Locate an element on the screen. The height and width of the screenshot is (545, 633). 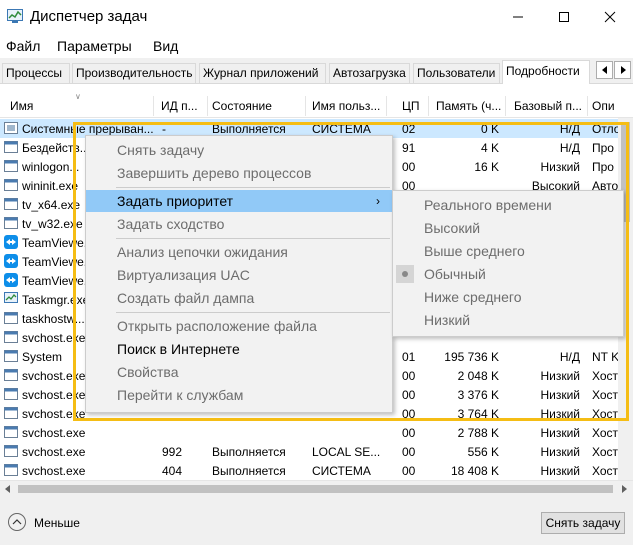
tab-app-history: Журнал приложений is located at coordinates (262, 73).